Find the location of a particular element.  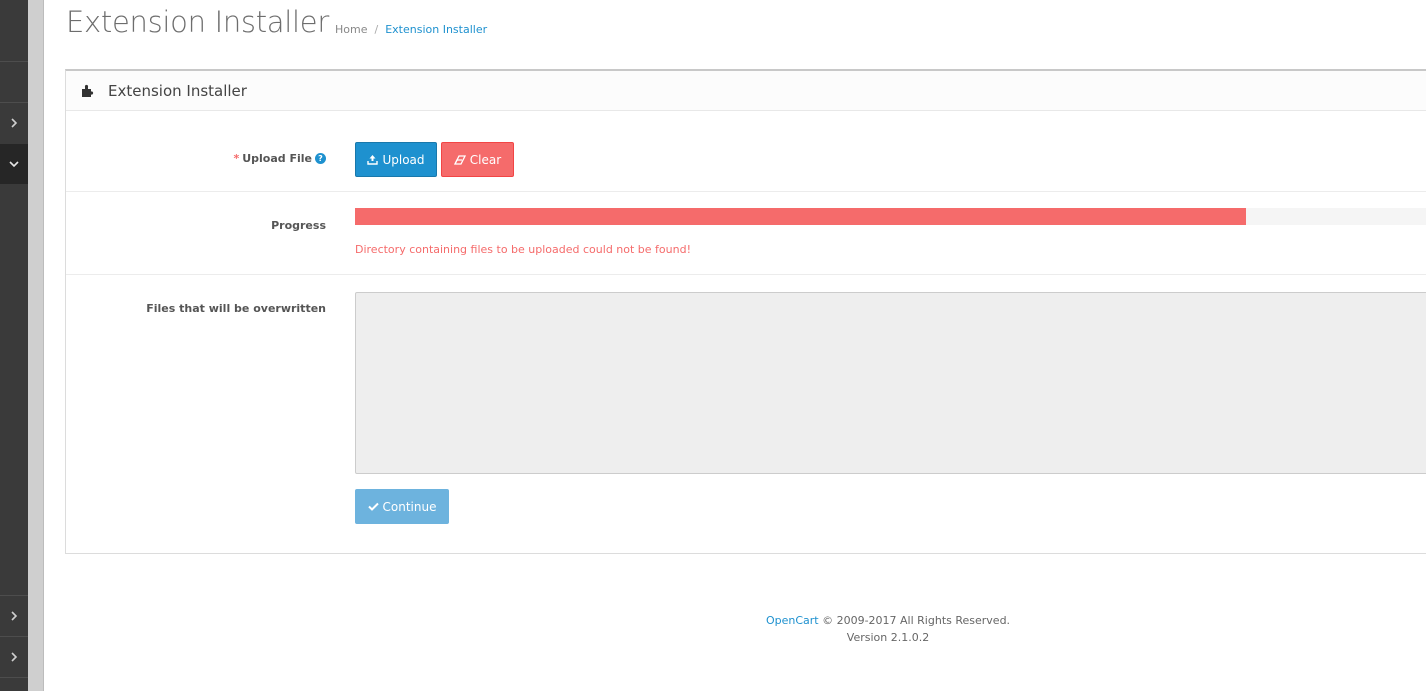

puzzle-icon is located at coordinates (88, 90).